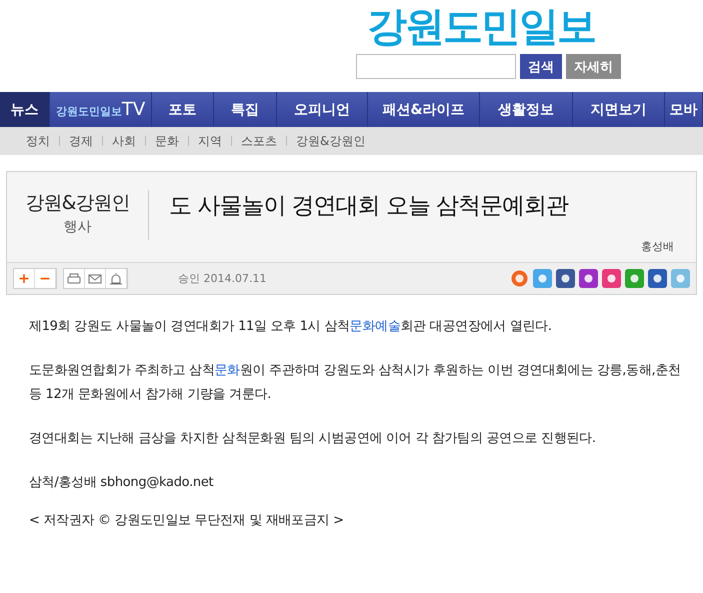 The height and width of the screenshot is (593, 703). What do you see at coordinates (436, 66) in the screenshot?
I see `search-field` at bounding box center [436, 66].